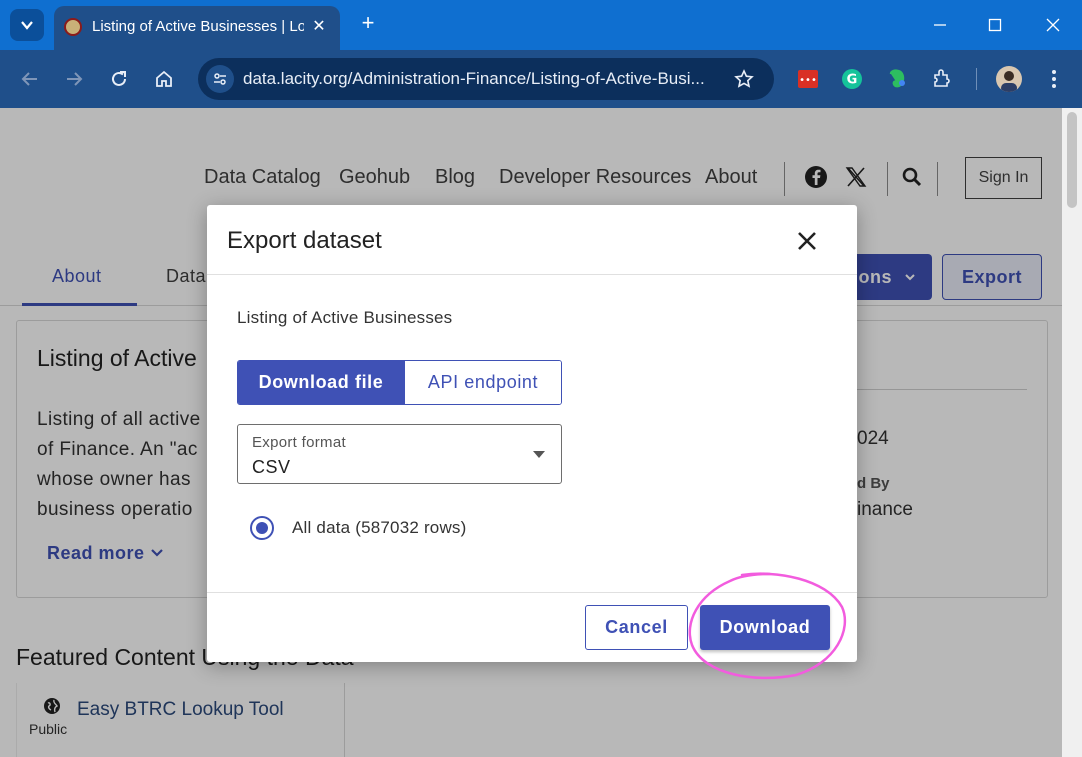 This screenshot has height=757, width=1082. What do you see at coordinates (539, 454) in the screenshot?
I see `dropdown-caret-icon` at bounding box center [539, 454].